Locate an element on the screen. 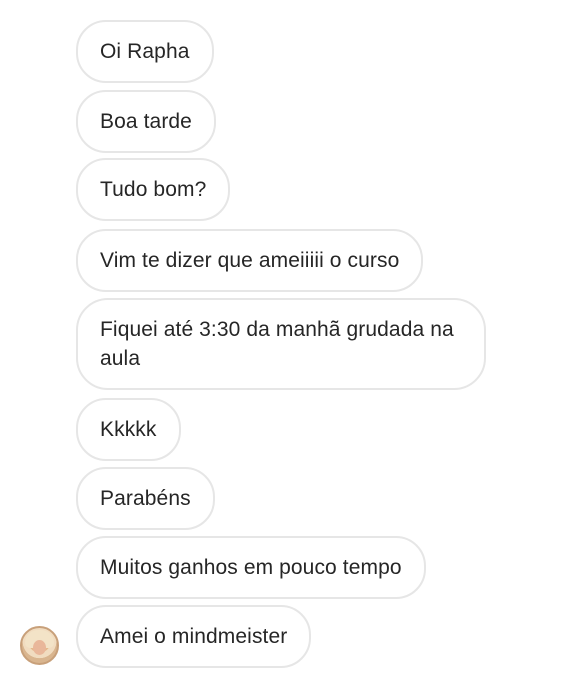 The height and width of the screenshot is (690, 569). message-text: Boa tarde is located at coordinates (146, 121).